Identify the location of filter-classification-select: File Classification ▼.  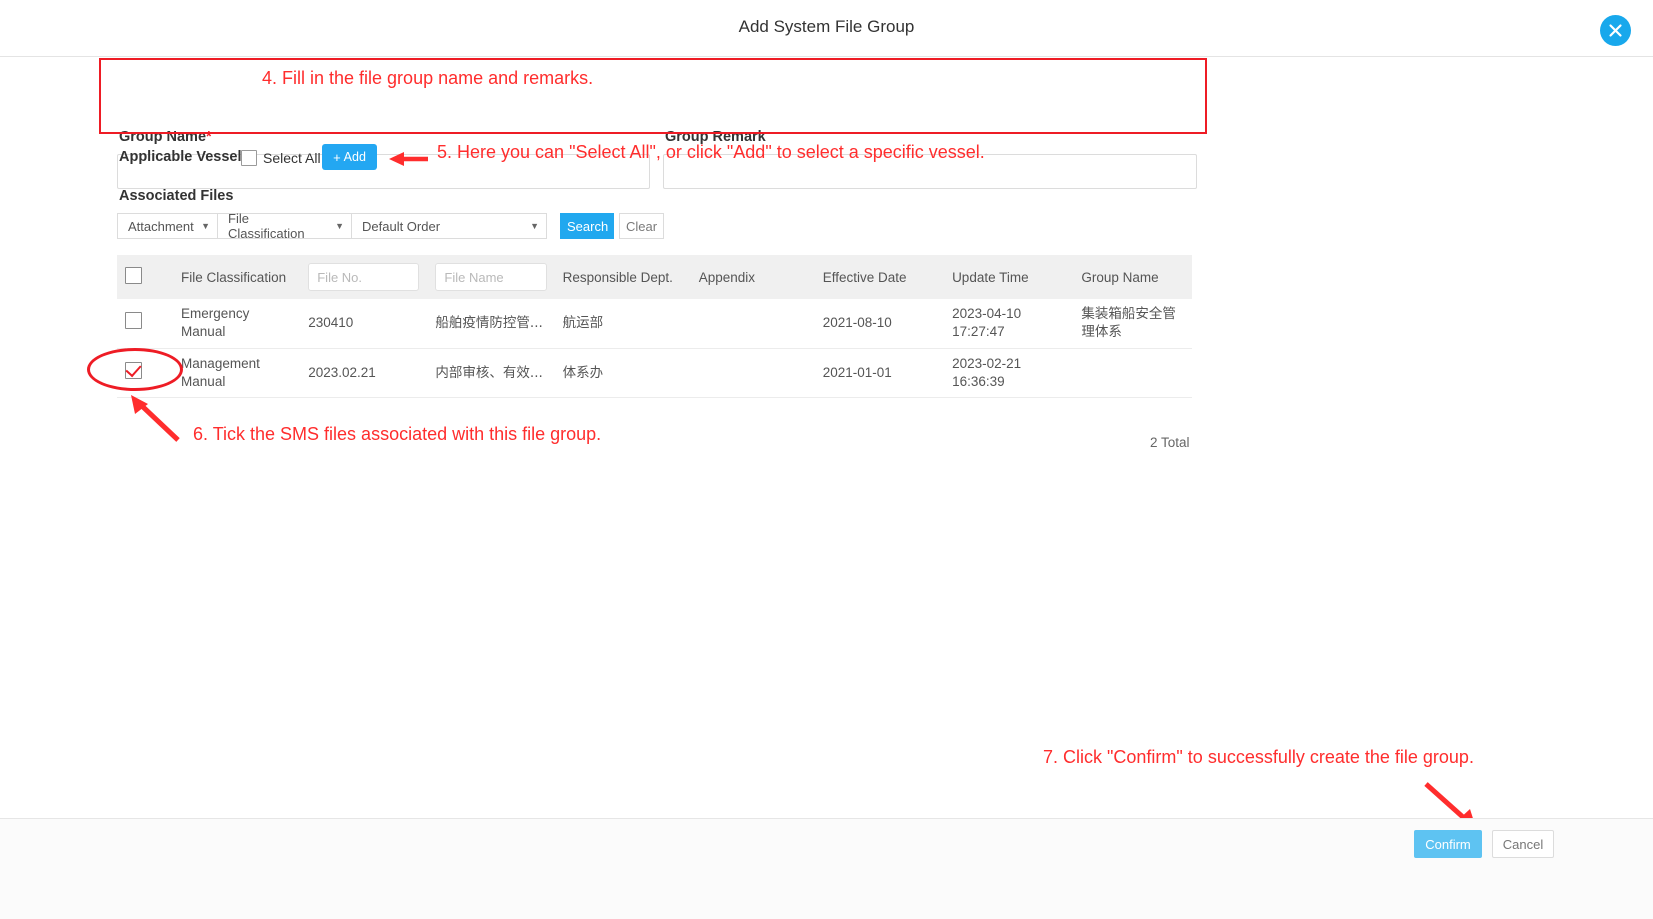
(284, 226).